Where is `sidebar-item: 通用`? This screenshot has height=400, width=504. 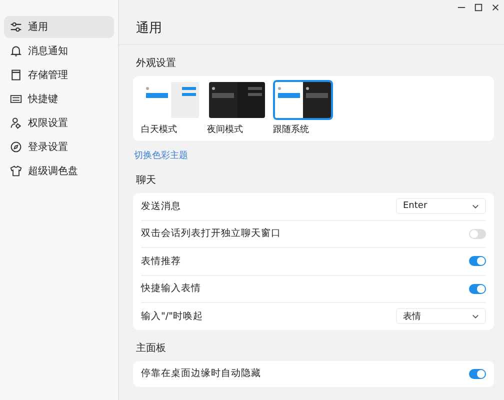
sidebar-item: 通用 is located at coordinates (59, 27).